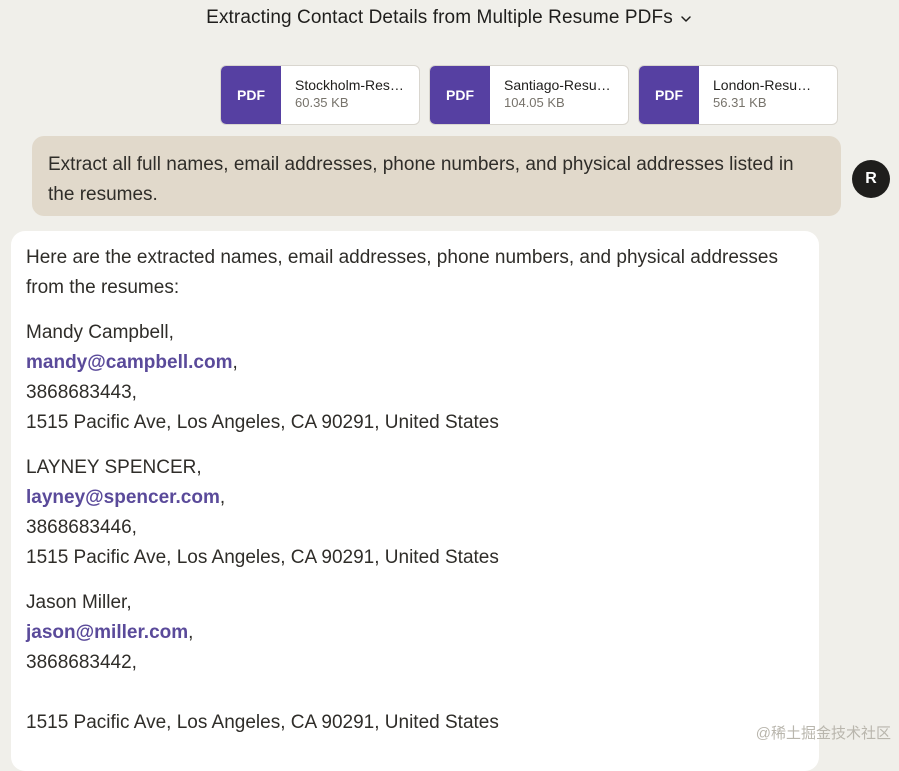  What do you see at coordinates (350, 95) in the screenshot?
I see `attachment-info: Stockholm-Resume.pdf 60.35 KB` at bounding box center [350, 95].